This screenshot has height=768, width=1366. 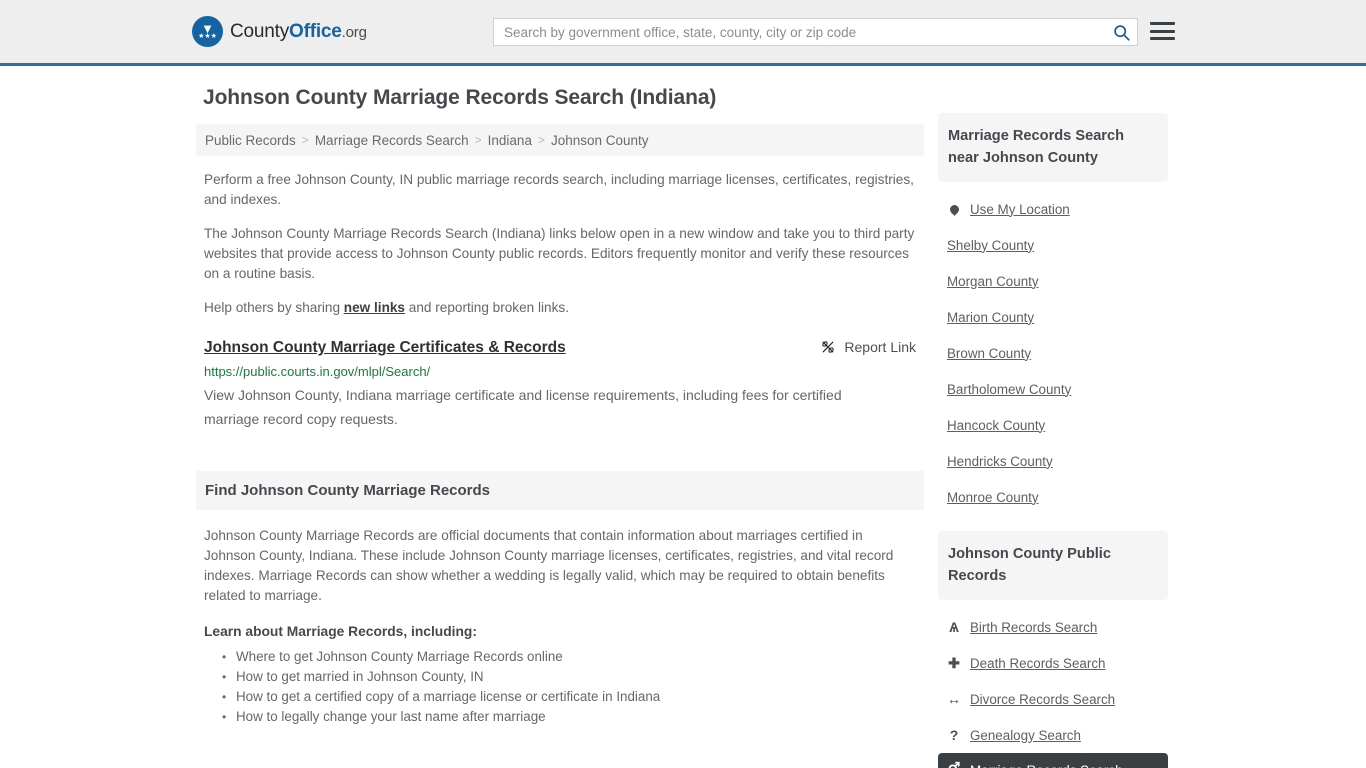 What do you see at coordinates (993, 281) in the screenshot?
I see `sidebar-item-label: Morgan County` at bounding box center [993, 281].